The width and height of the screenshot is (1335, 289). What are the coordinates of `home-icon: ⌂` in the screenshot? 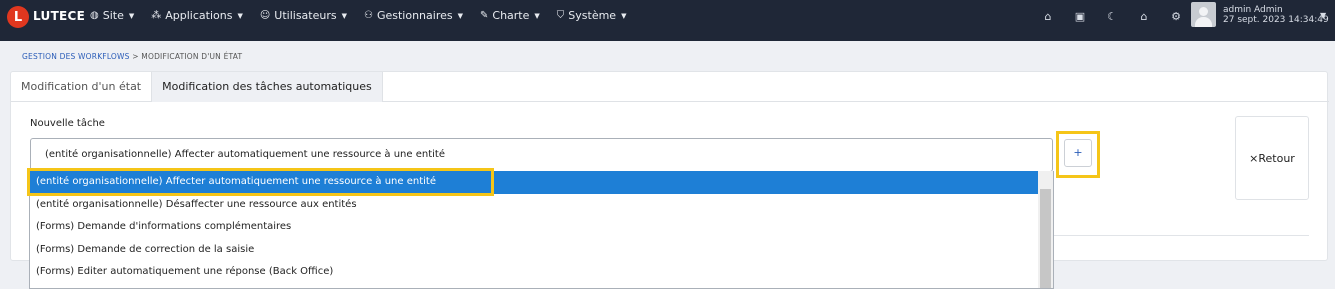 It's located at (1048, 16).